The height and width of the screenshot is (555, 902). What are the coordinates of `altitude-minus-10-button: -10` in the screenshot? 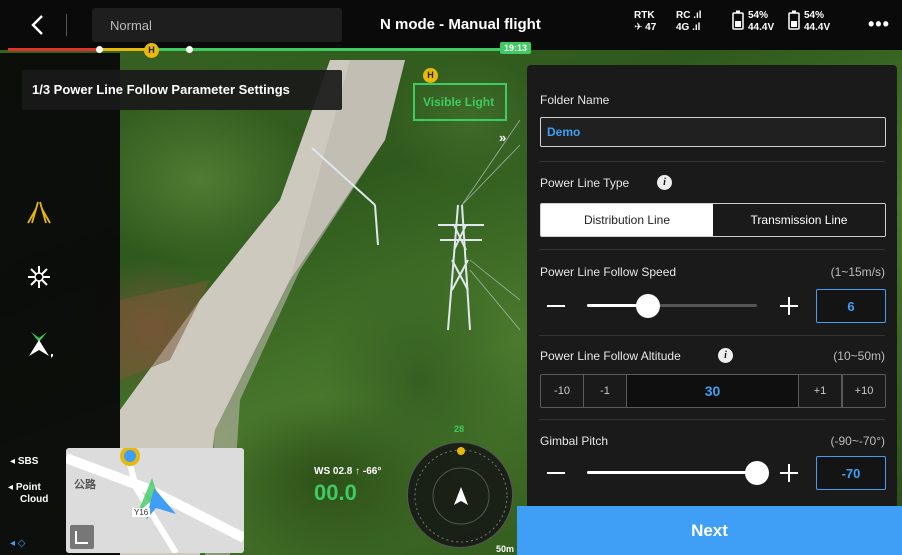 It's located at (562, 391).